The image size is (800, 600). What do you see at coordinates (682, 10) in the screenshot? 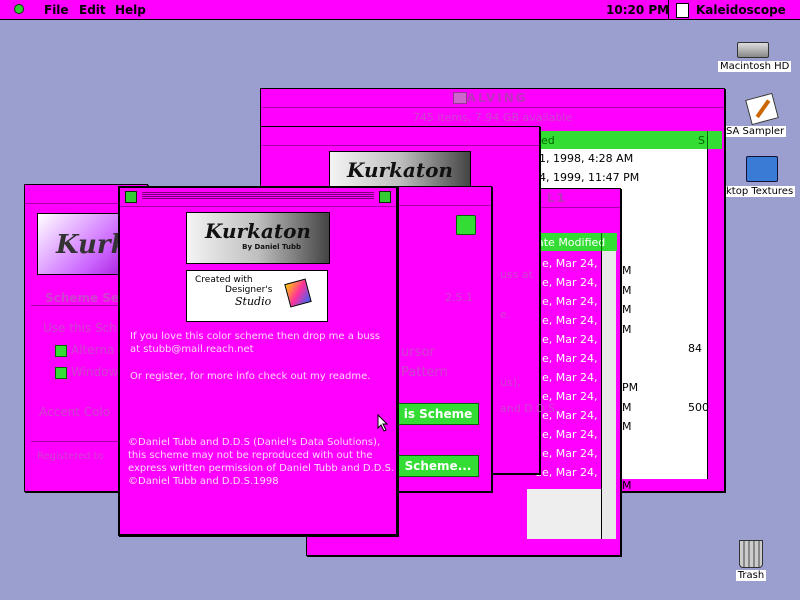
I see `application-menu-icon` at bounding box center [682, 10].